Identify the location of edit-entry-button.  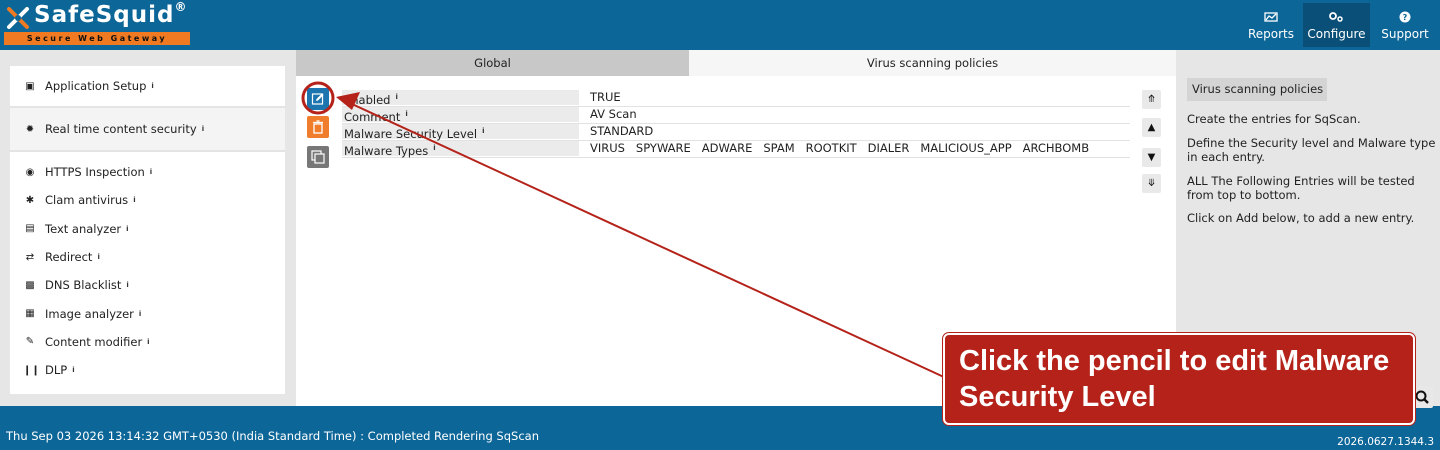
(318, 99).